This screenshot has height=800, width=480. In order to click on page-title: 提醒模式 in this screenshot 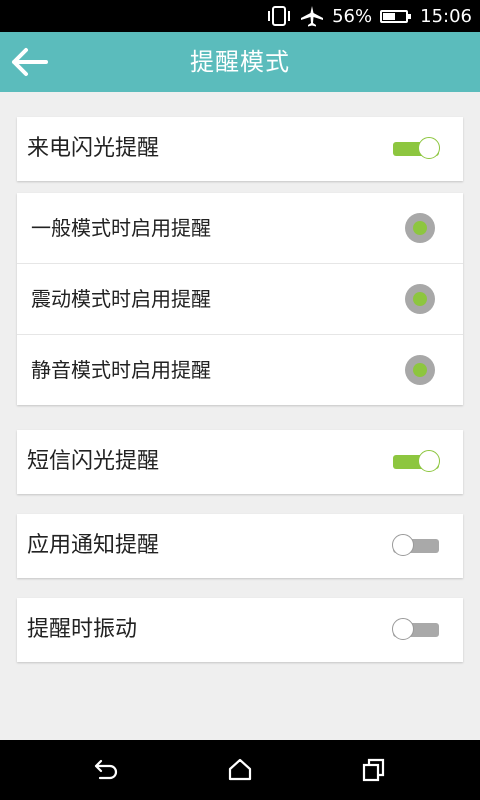, I will do `click(240, 62)`.